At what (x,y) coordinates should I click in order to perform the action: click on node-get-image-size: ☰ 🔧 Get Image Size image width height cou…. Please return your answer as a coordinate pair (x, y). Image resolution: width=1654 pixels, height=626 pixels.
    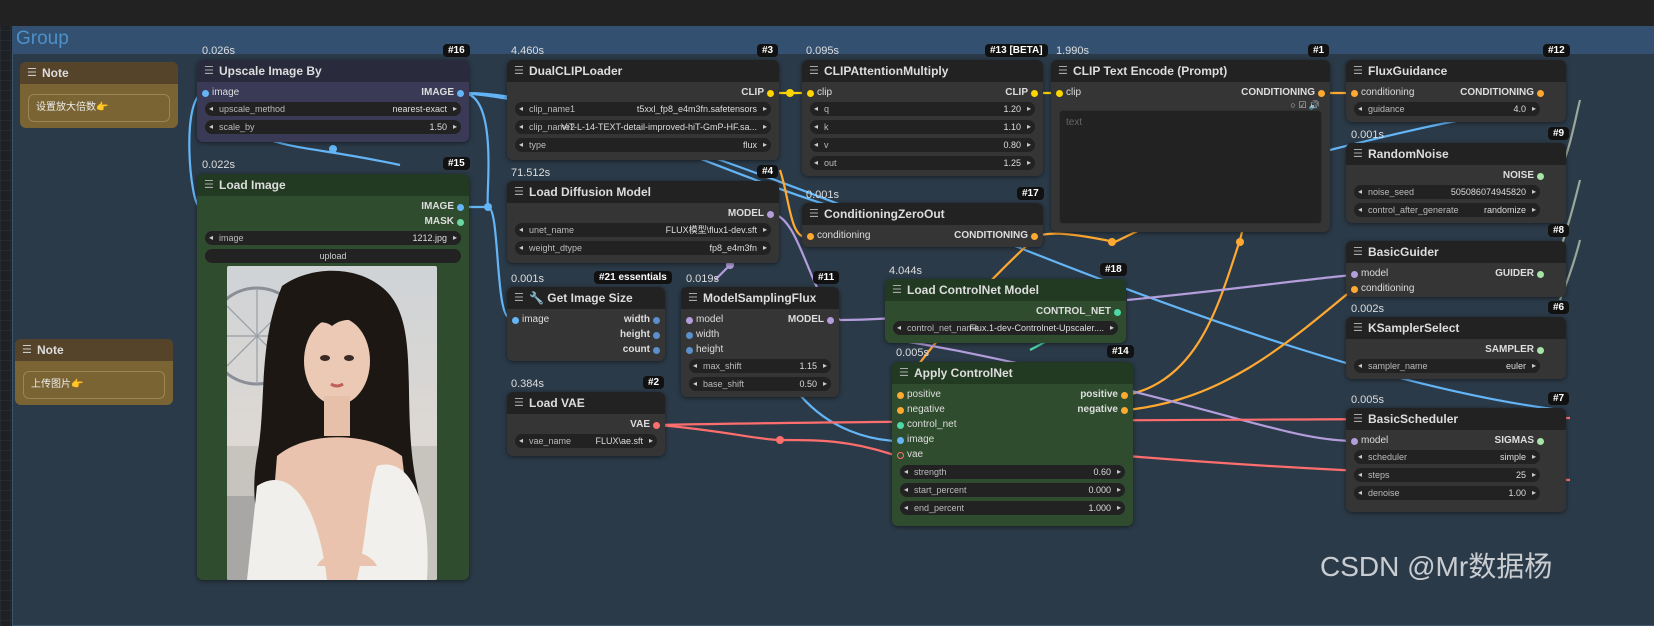
    Looking at the image, I should click on (586, 324).